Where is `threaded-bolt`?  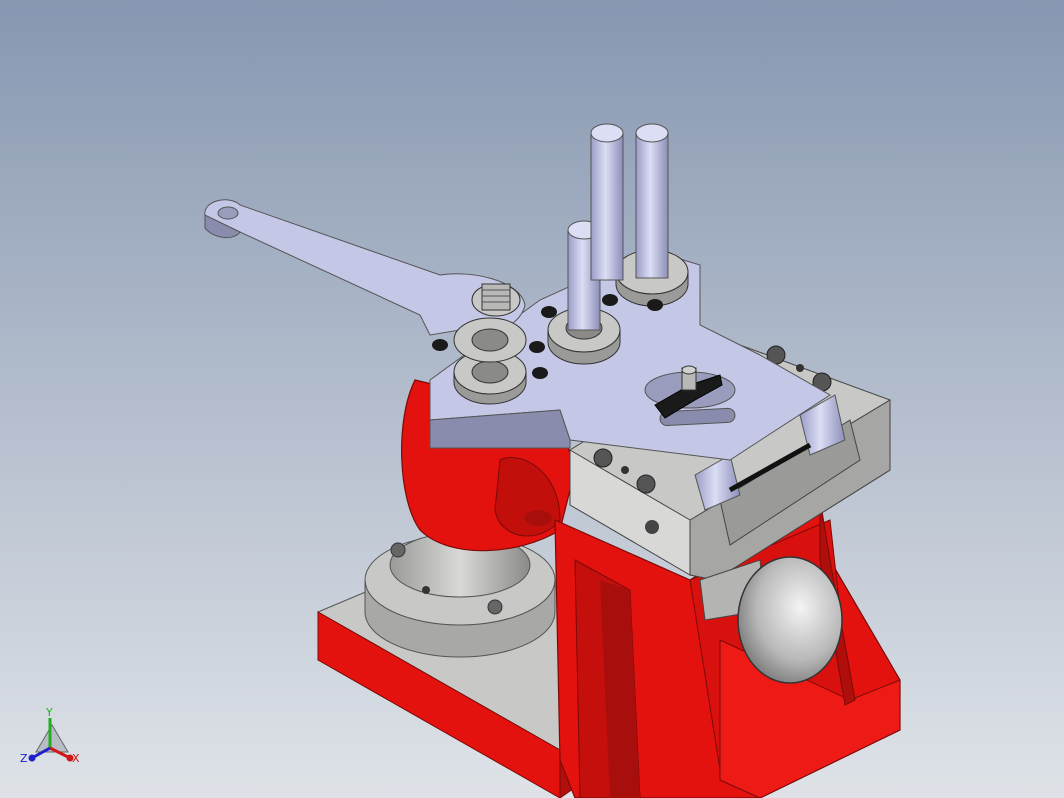 threaded-bolt is located at coordinates (496, 297).